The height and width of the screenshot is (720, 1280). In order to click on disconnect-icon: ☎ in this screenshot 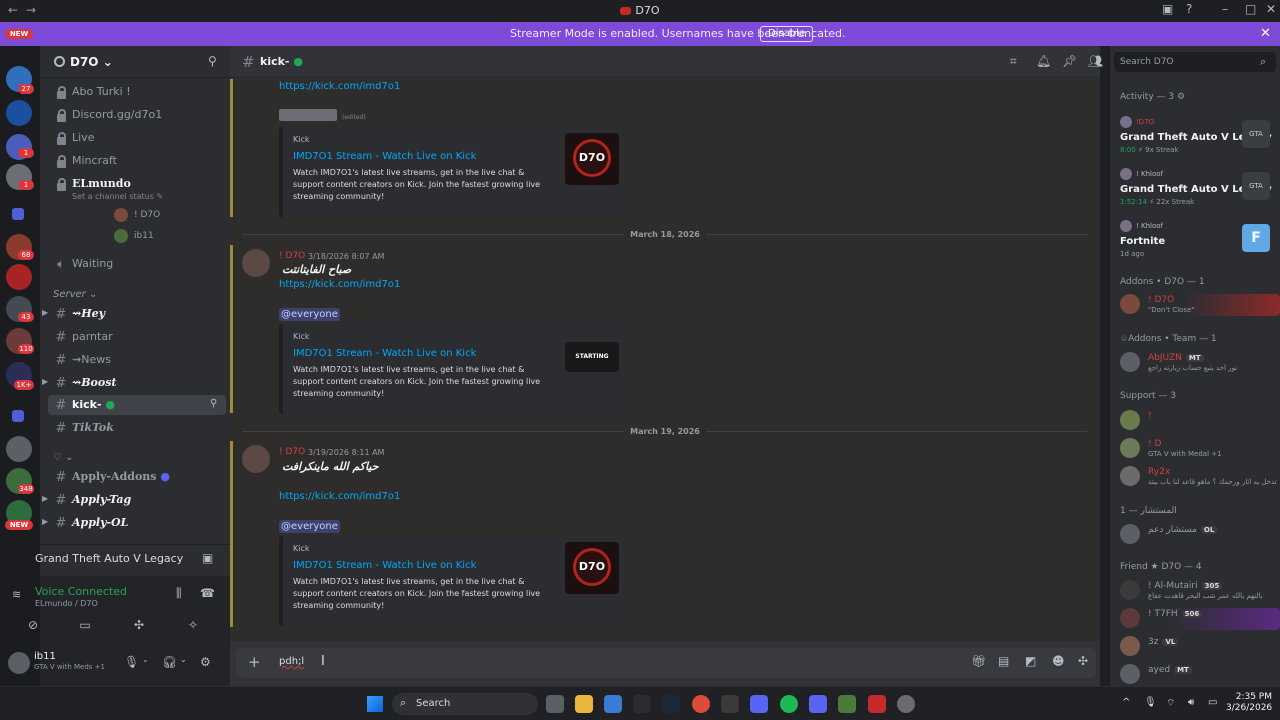, I will do `click(207, 593)`.